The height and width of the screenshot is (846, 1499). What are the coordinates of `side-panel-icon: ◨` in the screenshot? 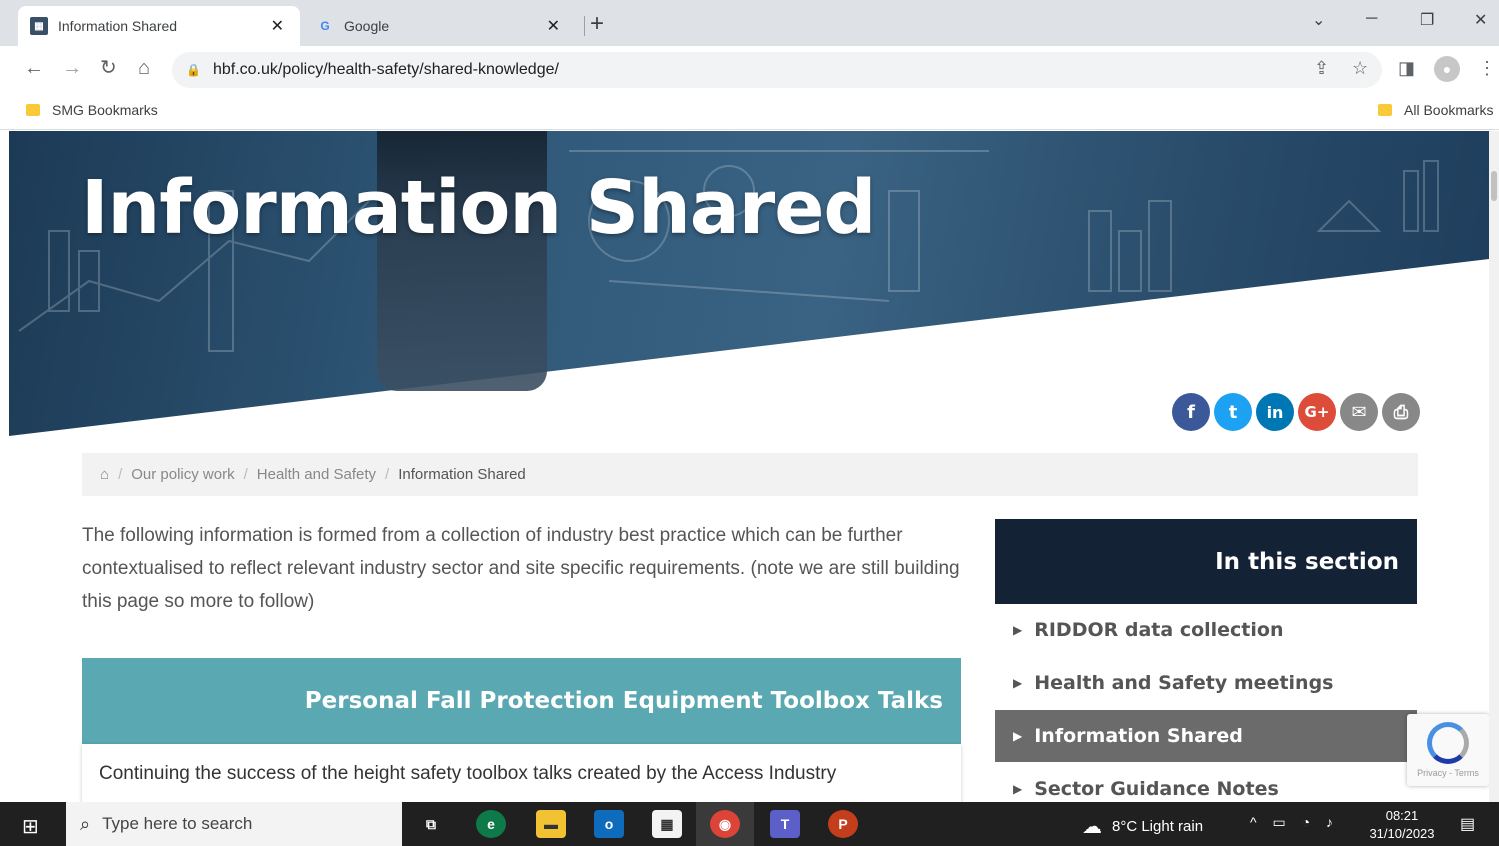 It's located at (1406, 68).